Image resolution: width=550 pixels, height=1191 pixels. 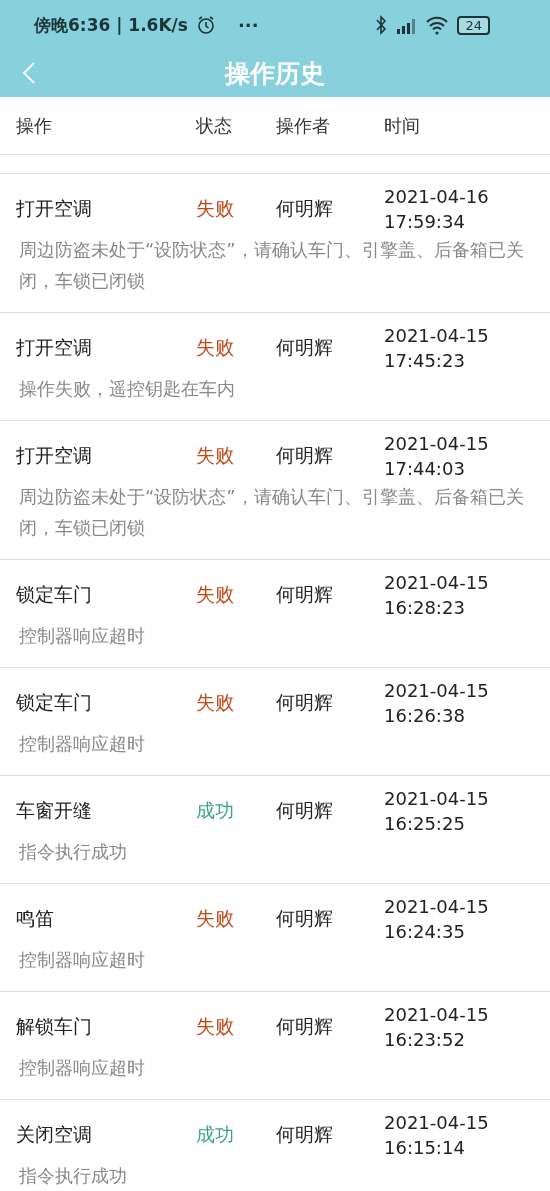 I want to click on bluetooth-icon, so click(x=381, y=25).